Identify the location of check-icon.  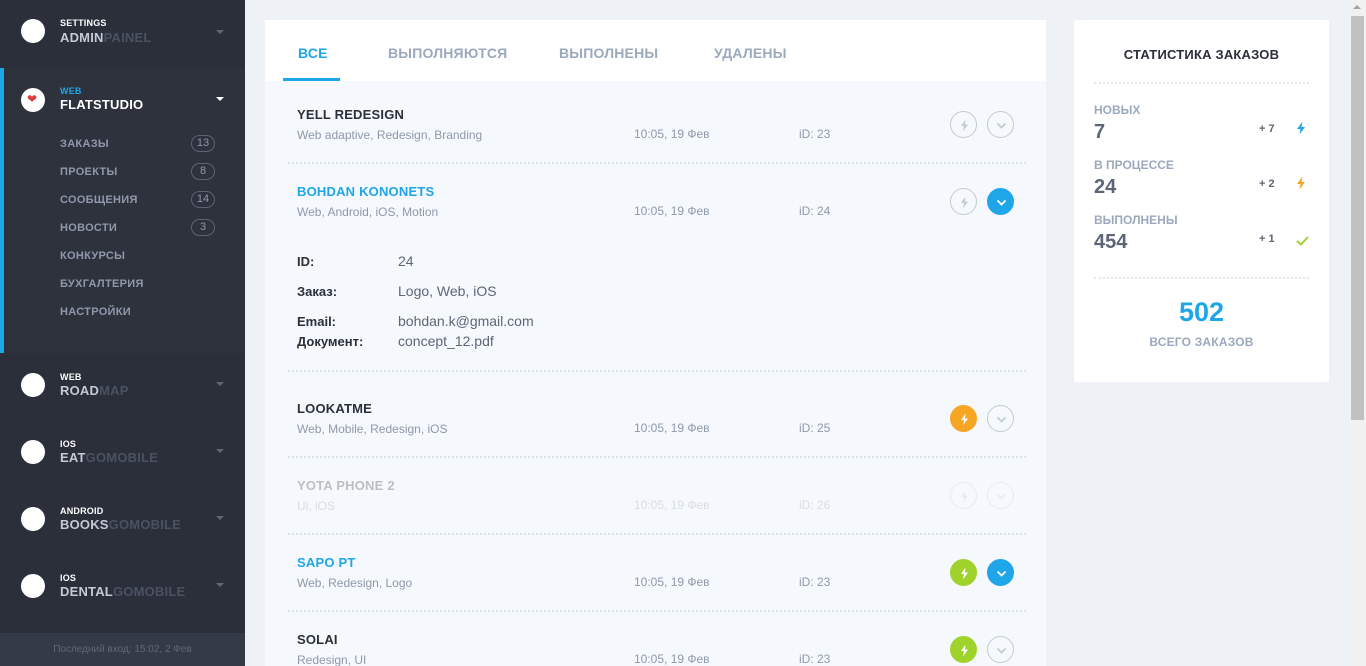
(1302, 242).